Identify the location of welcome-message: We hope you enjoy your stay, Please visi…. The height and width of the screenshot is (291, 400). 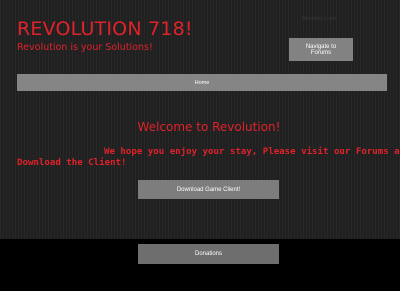
(208, 158).